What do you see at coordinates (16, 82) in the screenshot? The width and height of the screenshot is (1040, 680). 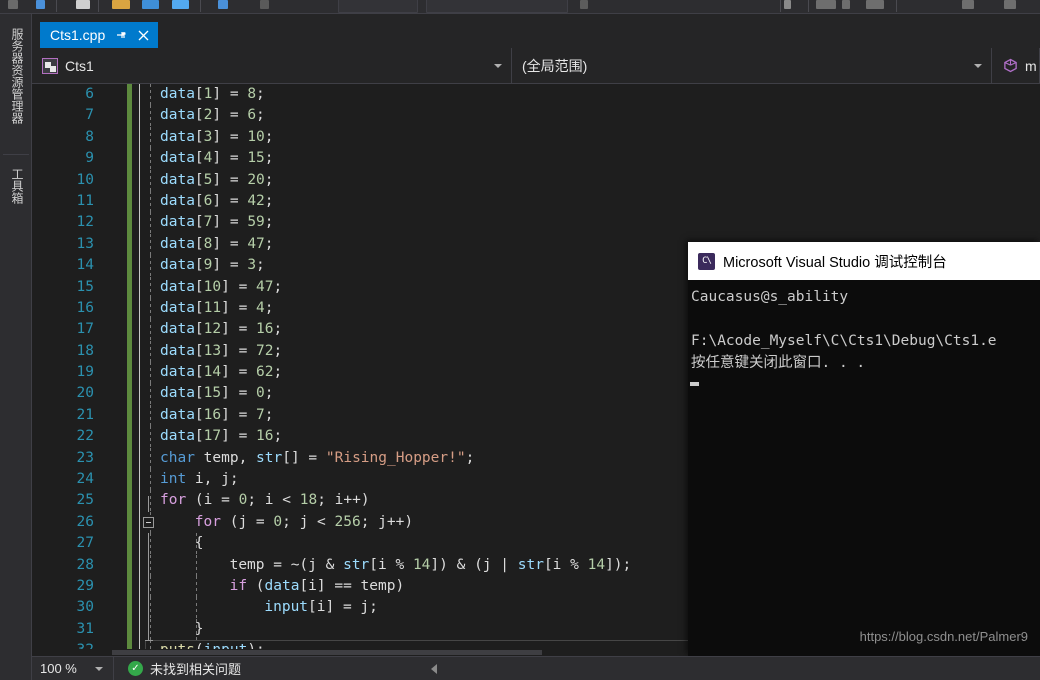 I see `sidebar-item-server-explorer: 服务器资源管理器` at bounding box center [16, 82].